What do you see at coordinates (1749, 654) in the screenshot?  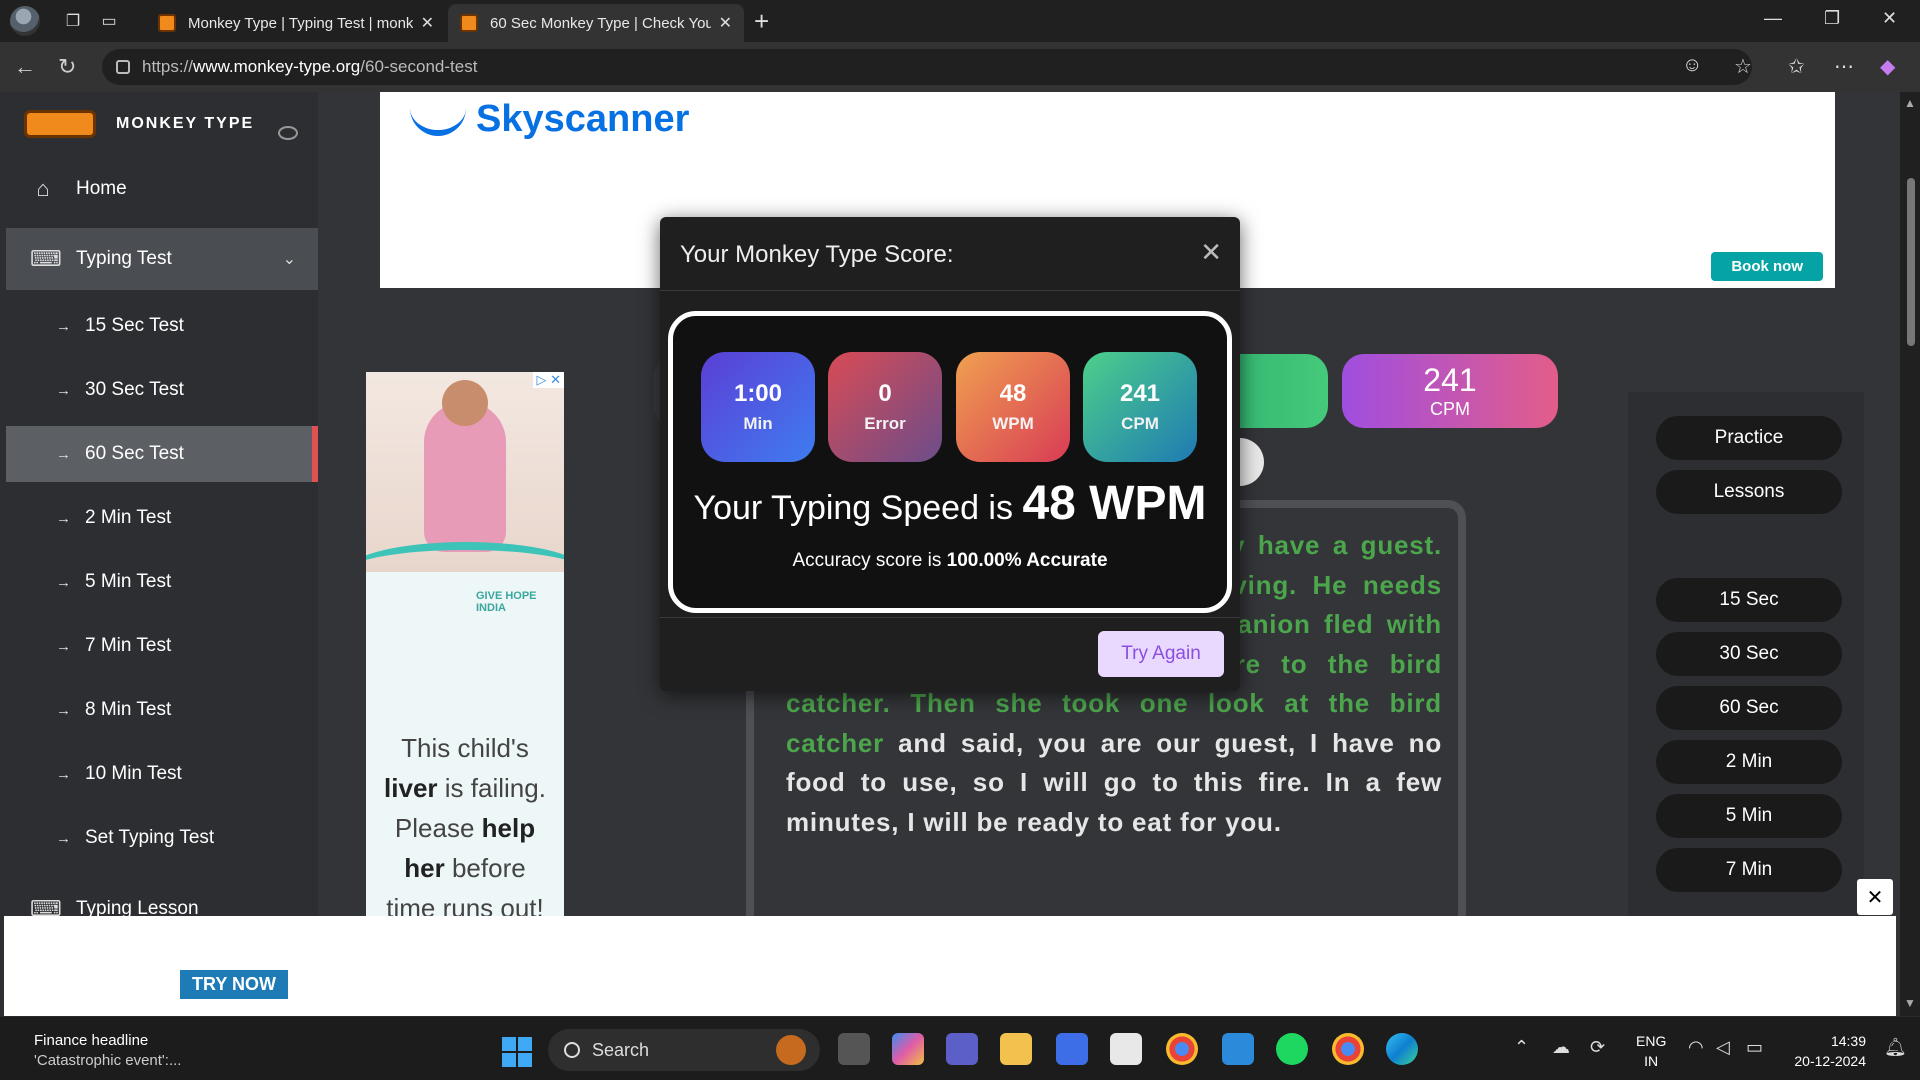 I see `duration-30-sec-button: 30 Sec` at bounding box center [1749, 654].